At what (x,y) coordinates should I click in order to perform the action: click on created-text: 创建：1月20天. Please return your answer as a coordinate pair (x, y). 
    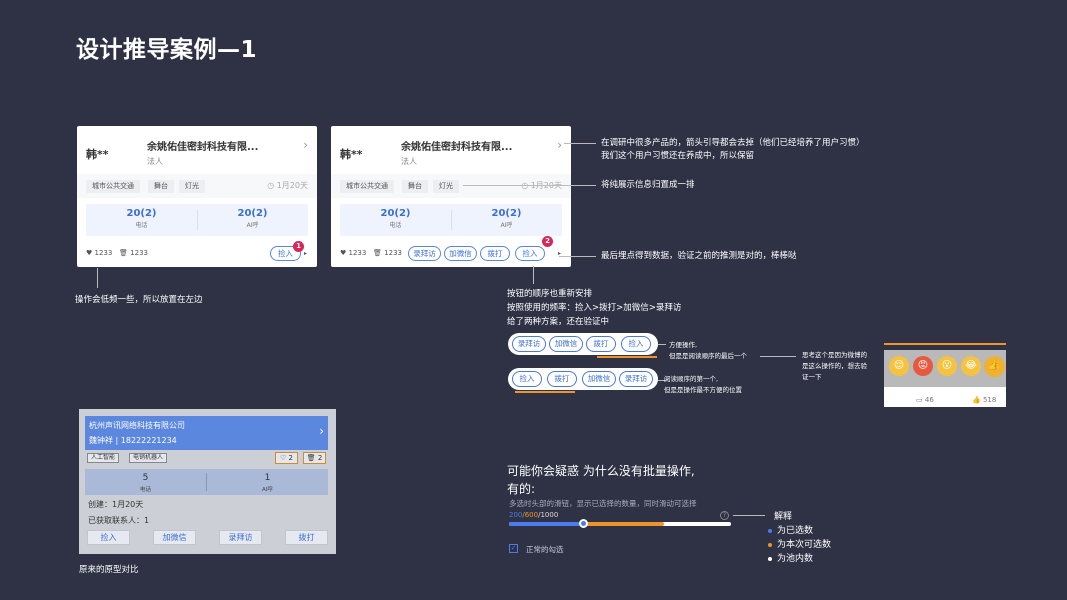
    Looking at the image, I should click on (116, 504).